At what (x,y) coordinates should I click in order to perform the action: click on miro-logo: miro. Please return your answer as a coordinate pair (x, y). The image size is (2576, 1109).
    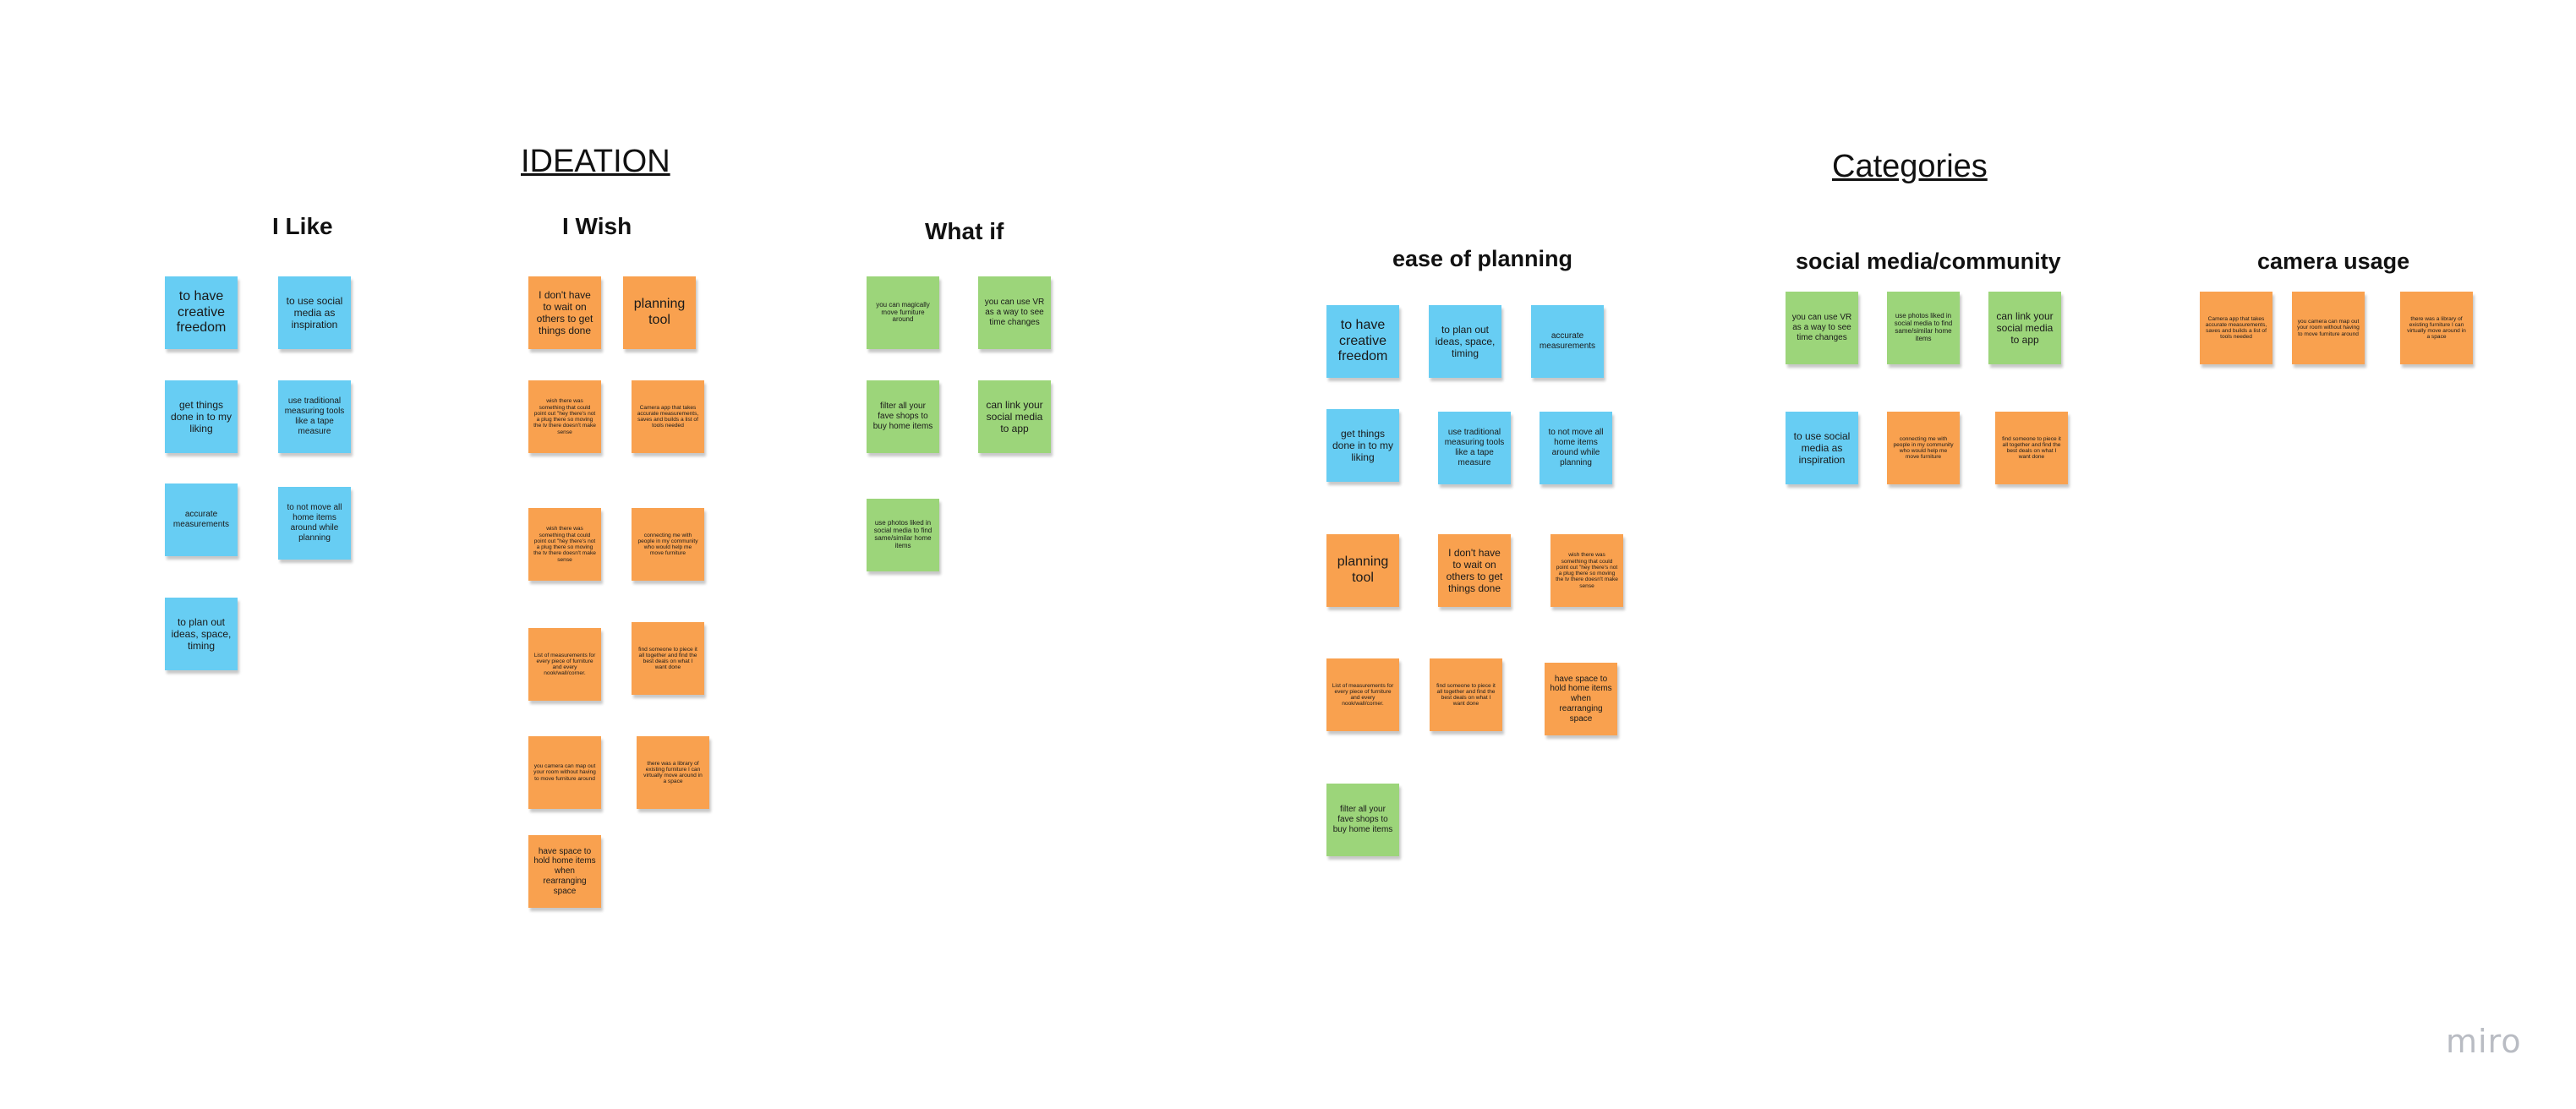
    Looking at the image, I should click on (2484, 1041).